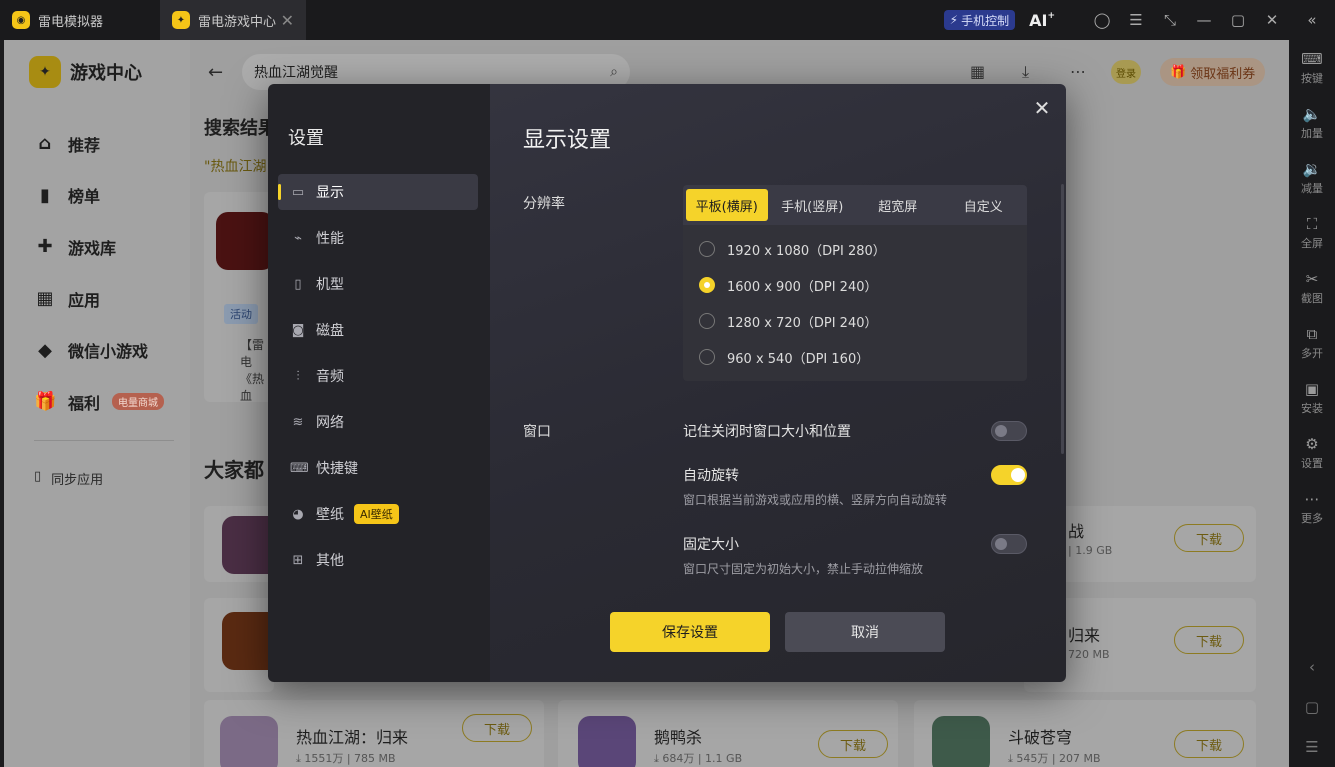 The width and height of the screenshot is (1335, 767). What do you see at coordinates (1213, 72) in the screenshot?
I see `coupon-button: 🎁 领取福利券` at bounding box center [1213, 72].